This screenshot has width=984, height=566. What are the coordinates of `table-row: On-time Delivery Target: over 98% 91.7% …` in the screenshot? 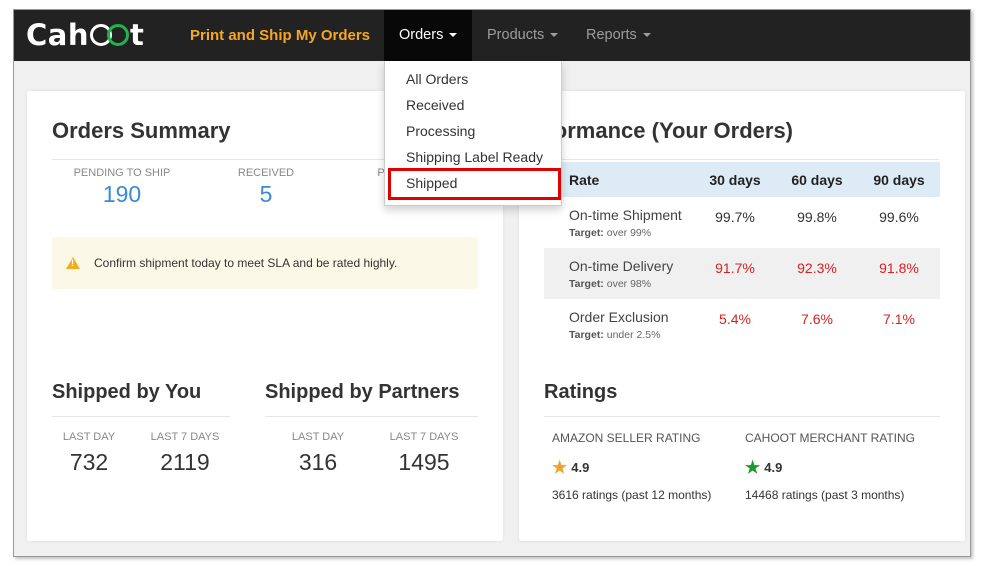 It's located at (742, 273).